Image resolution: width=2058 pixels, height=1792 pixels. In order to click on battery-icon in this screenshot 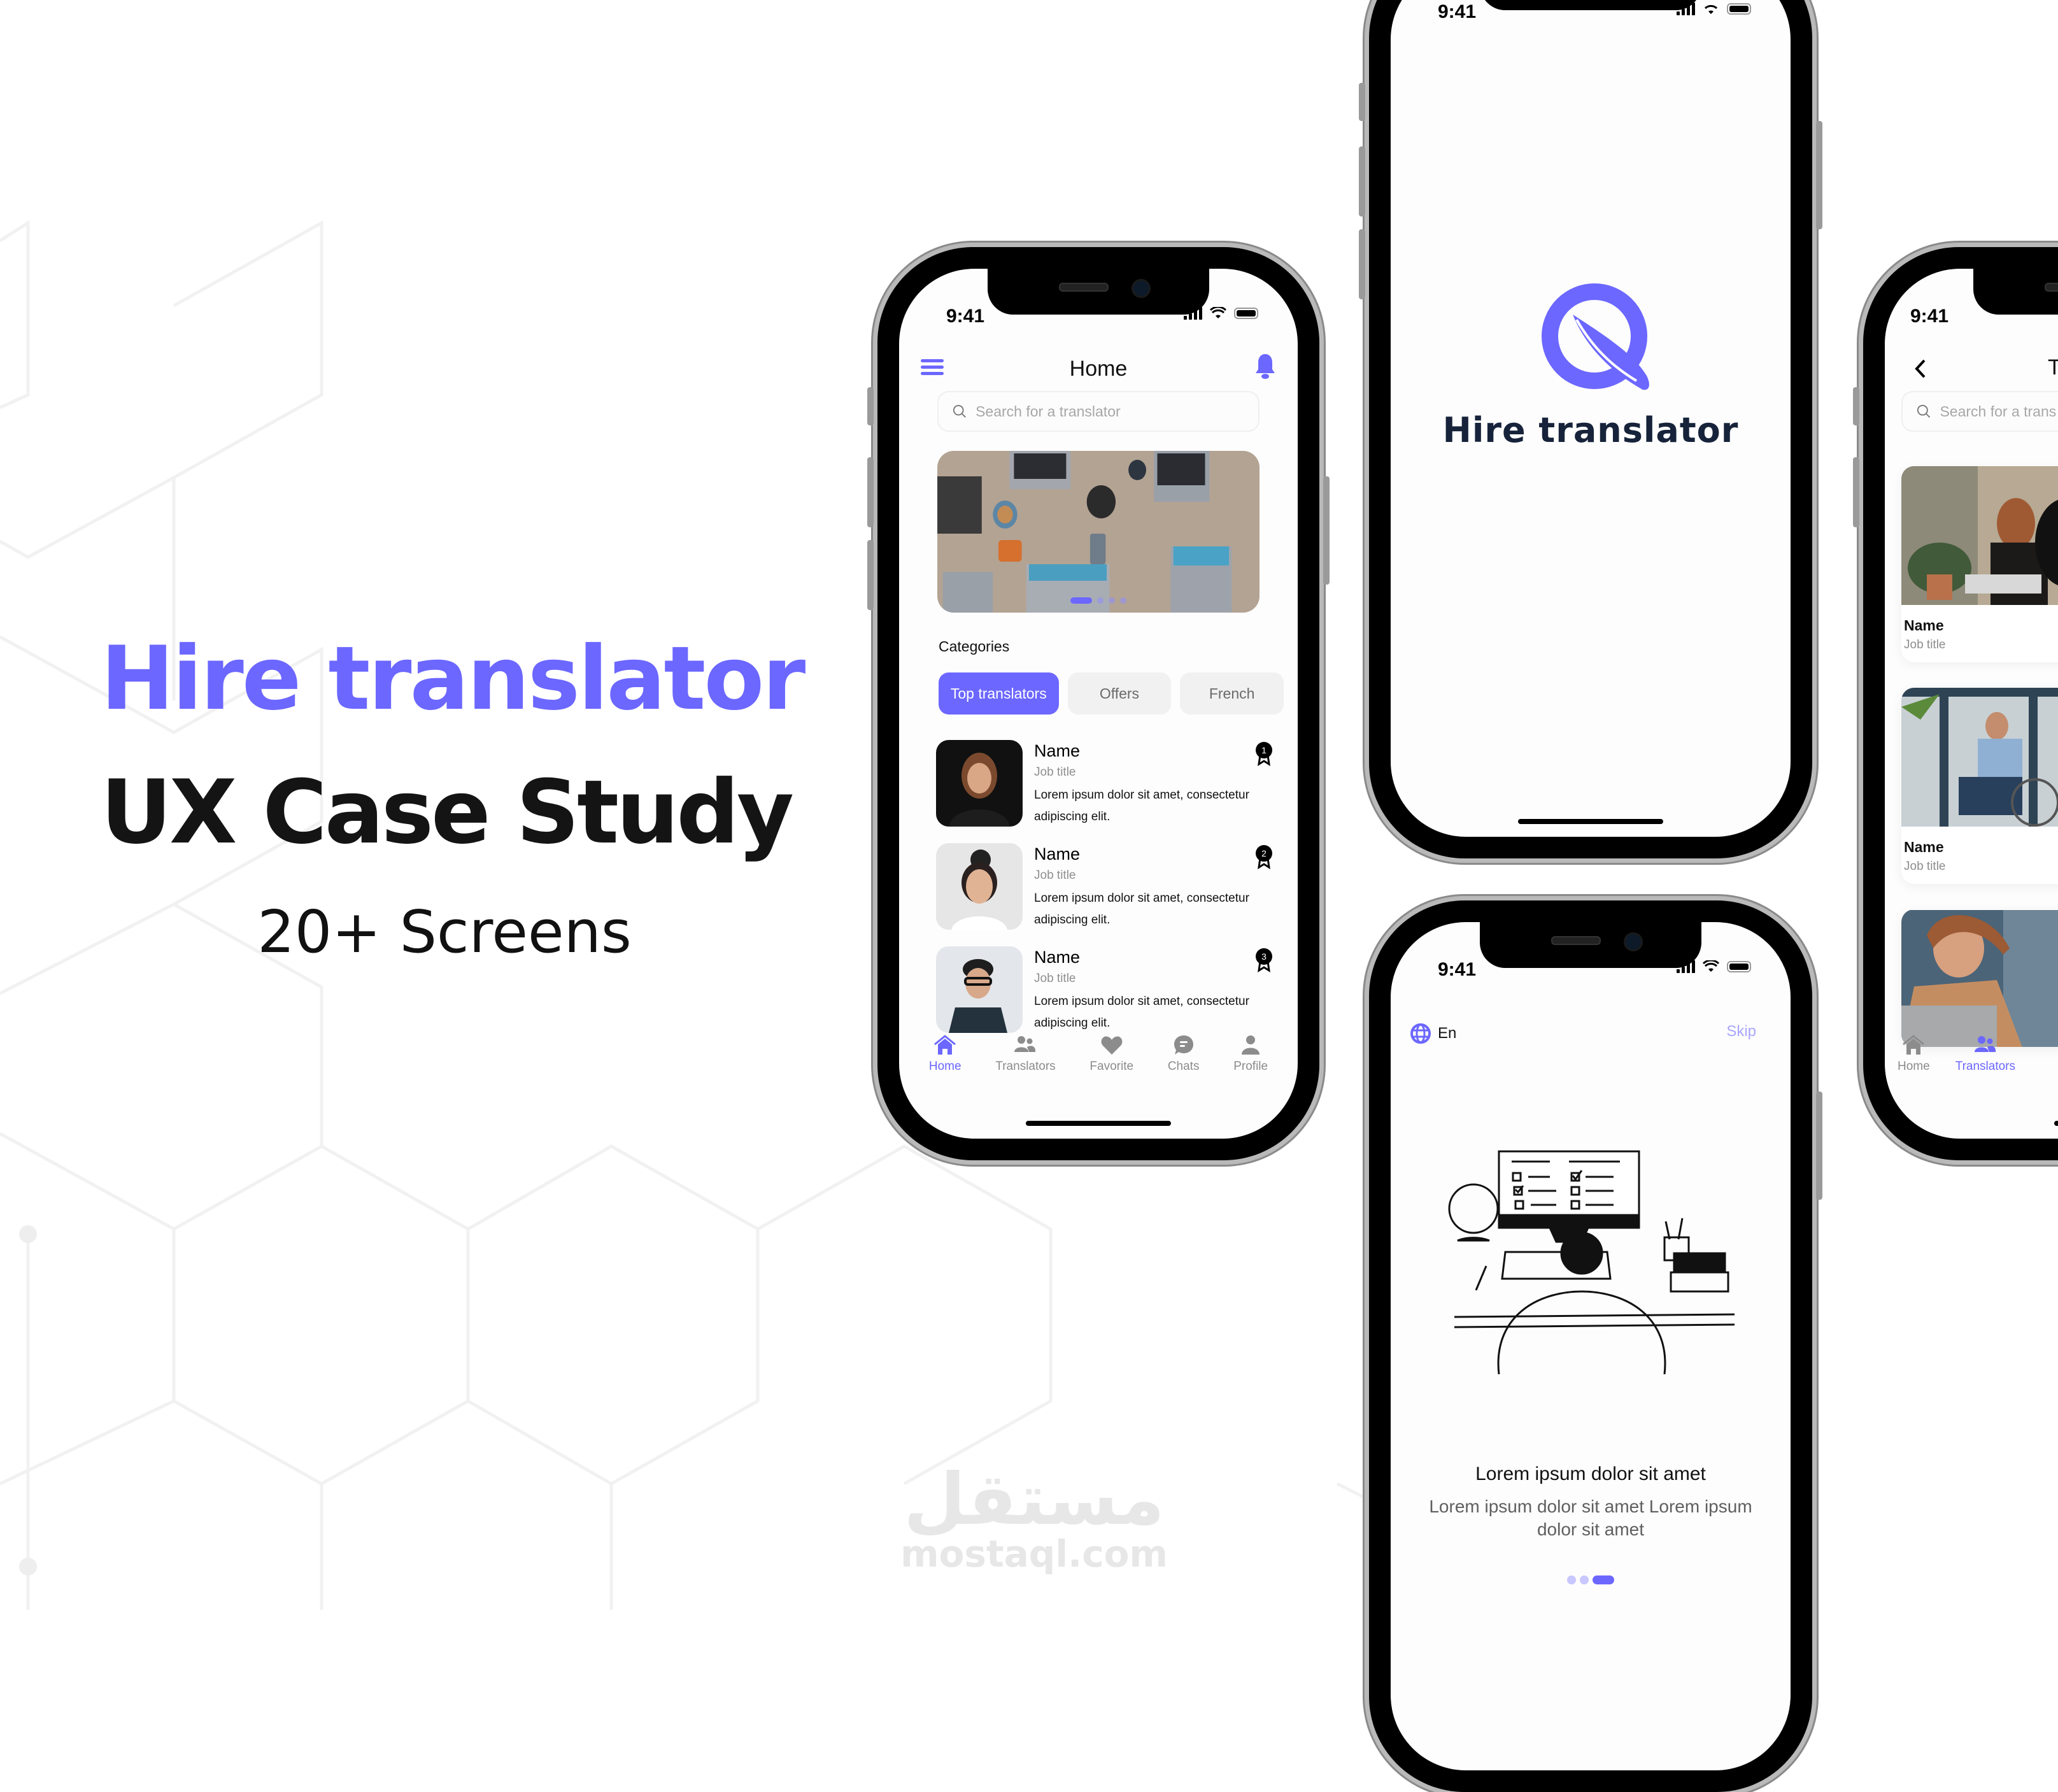, I will do `click(1246, 313)`.